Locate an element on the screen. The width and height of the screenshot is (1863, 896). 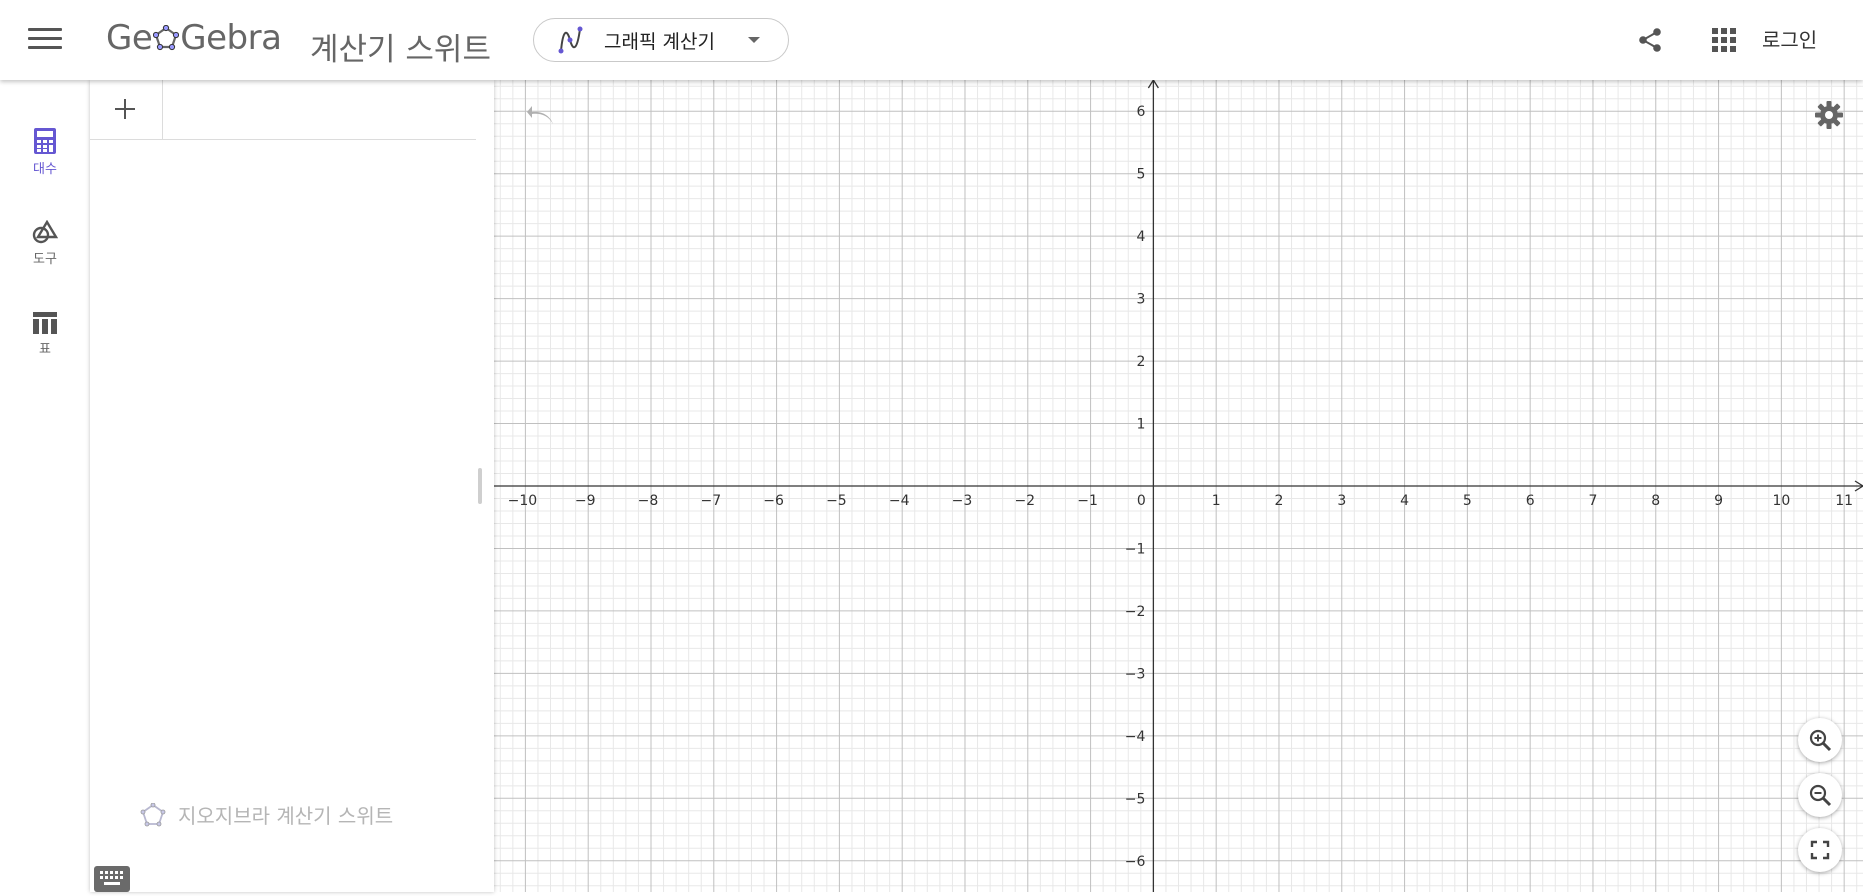
undo-icon is located at coordinates (541, 116).